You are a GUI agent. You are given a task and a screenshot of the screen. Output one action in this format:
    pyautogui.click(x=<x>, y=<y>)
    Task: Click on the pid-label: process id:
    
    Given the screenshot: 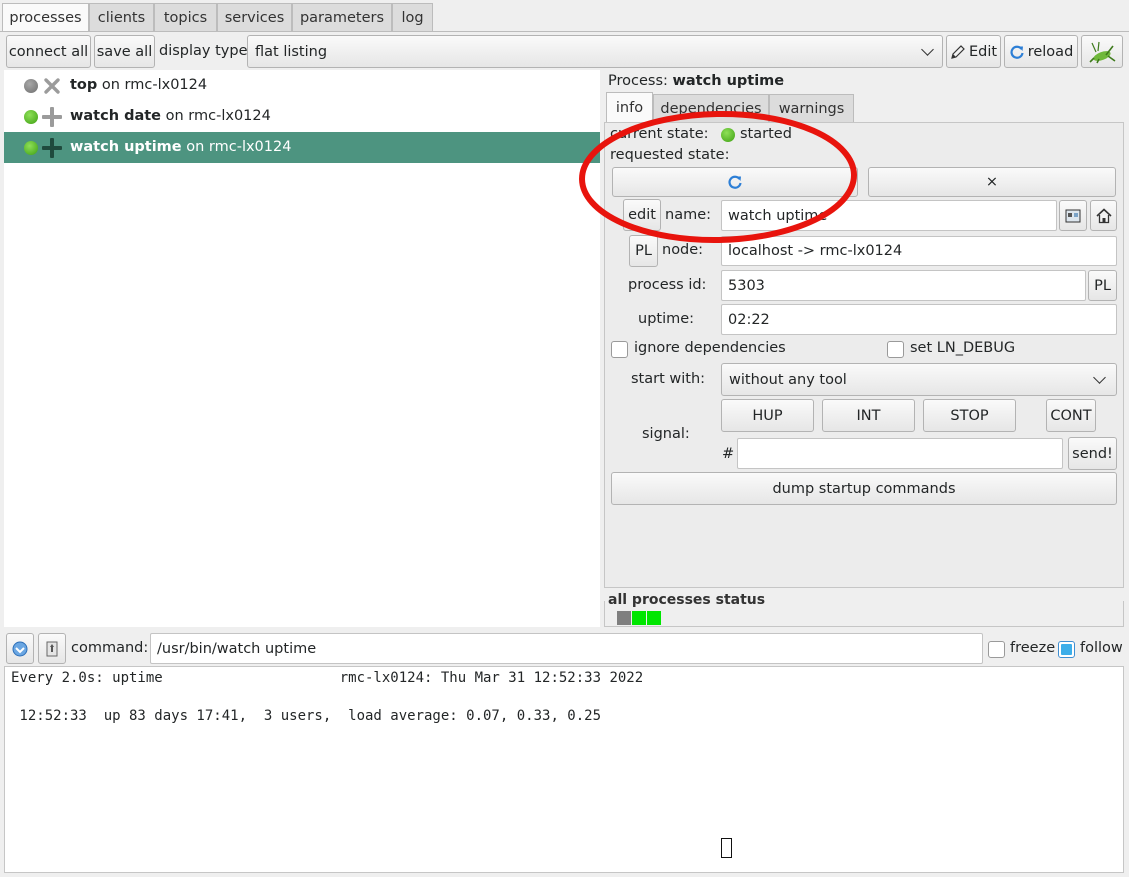 What is the action you would take?
    pyautogui.click(x=667, y=285)
    